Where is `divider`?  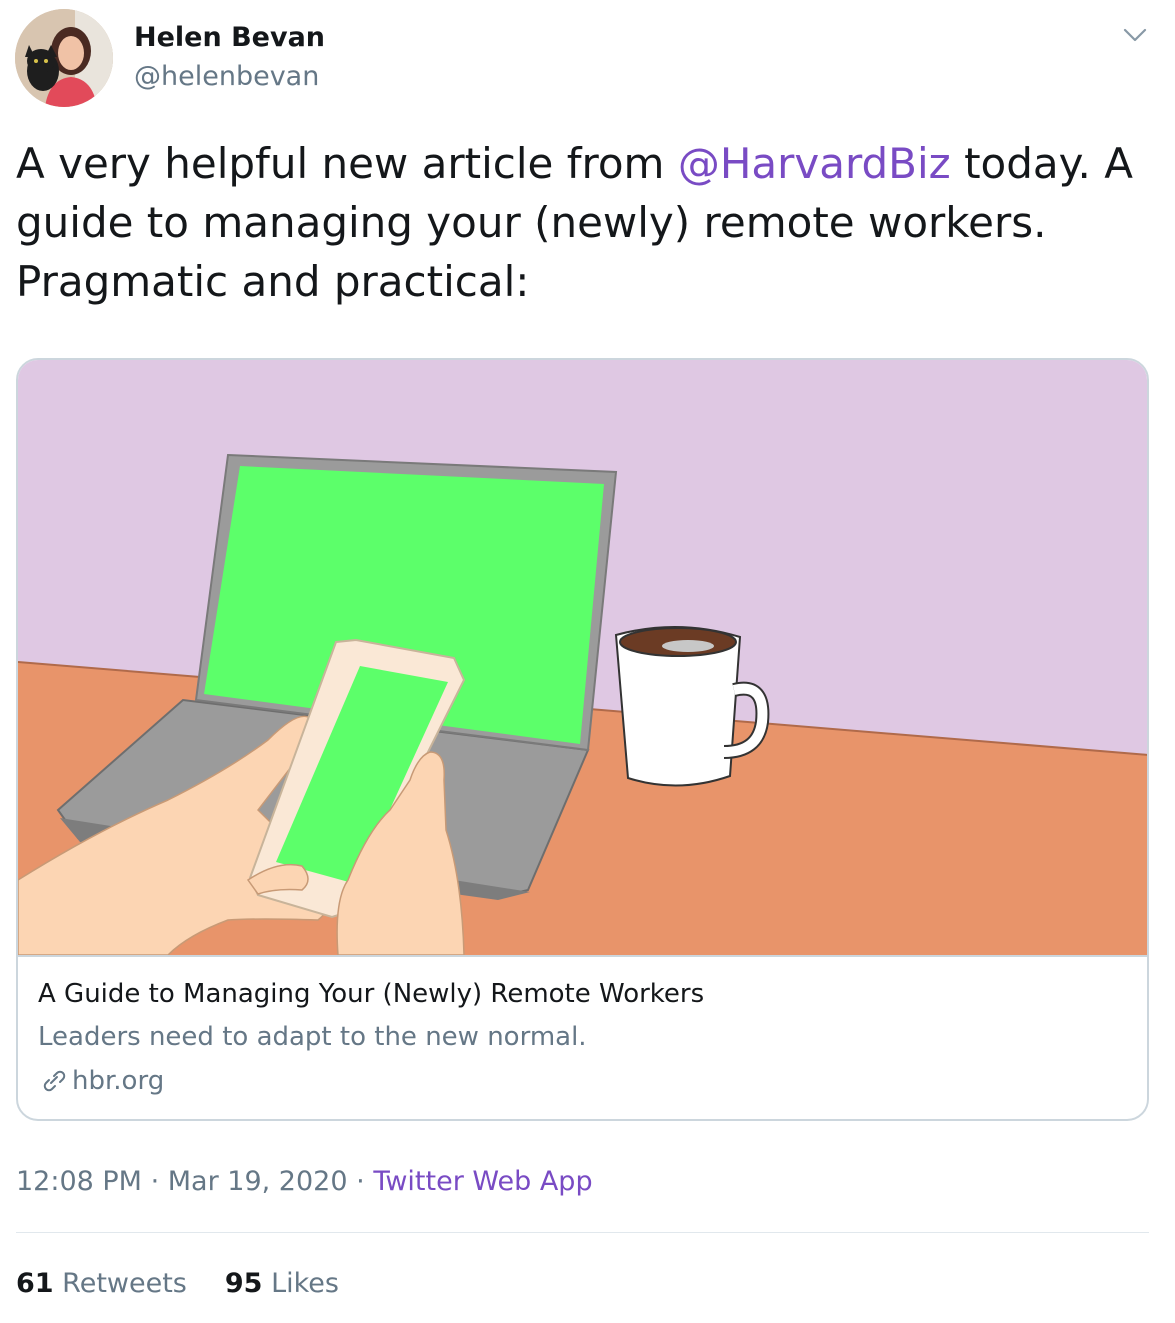
divider is located at coordinates (582, 1232).